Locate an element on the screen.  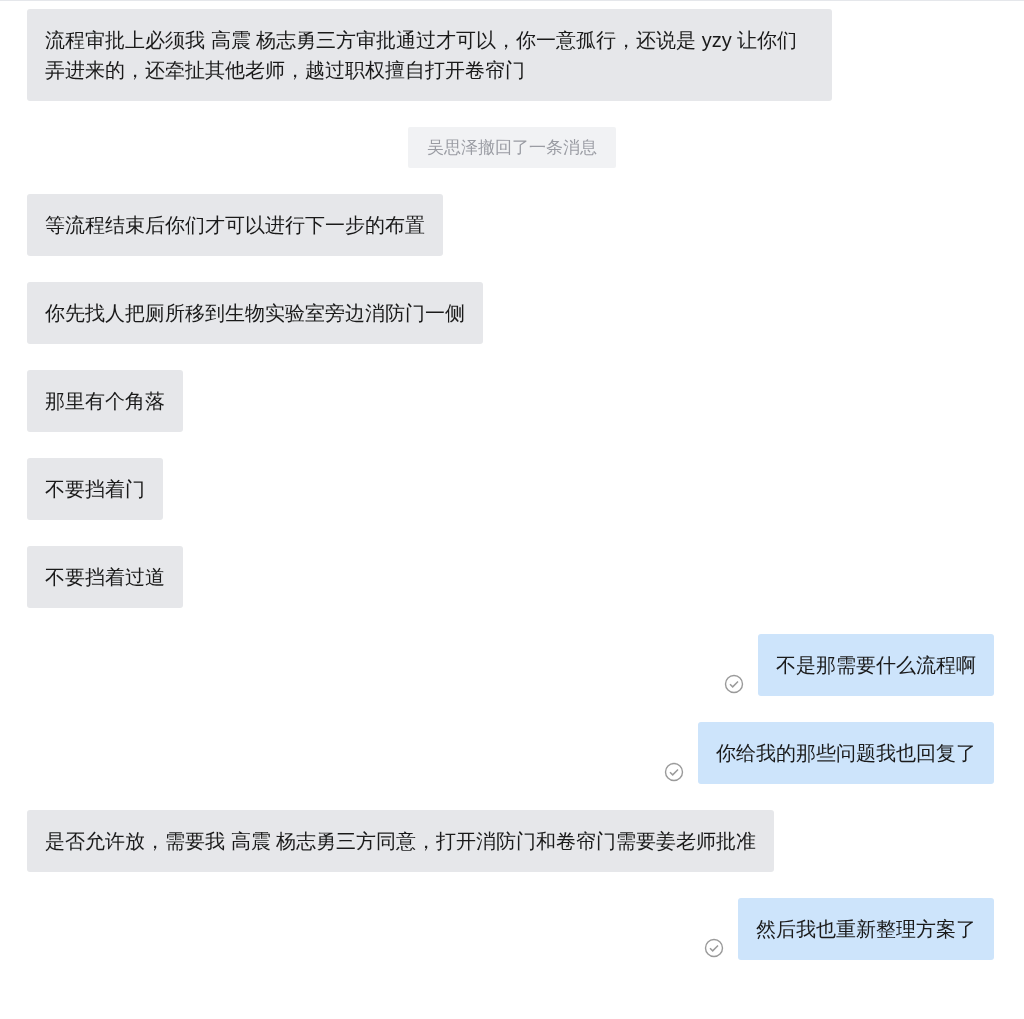
recall-notice: 吴思泽撤回了一条消息 is located at coordinates (512, 147).